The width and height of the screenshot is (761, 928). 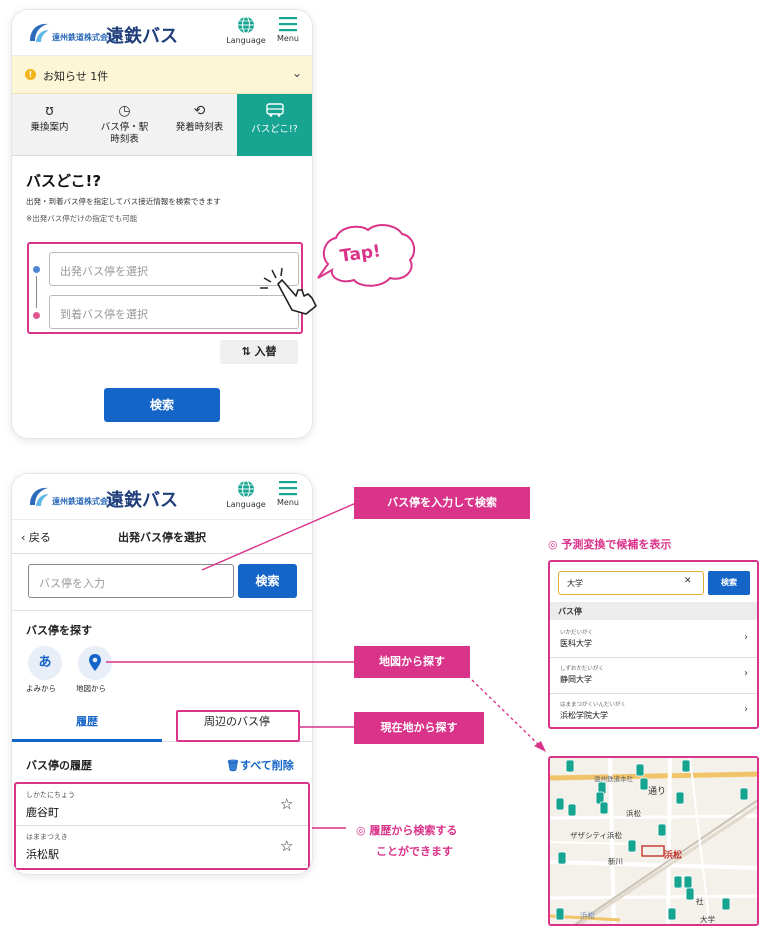 I want to click on trash-icon: 🗑︎, so click(x=233, y=765).